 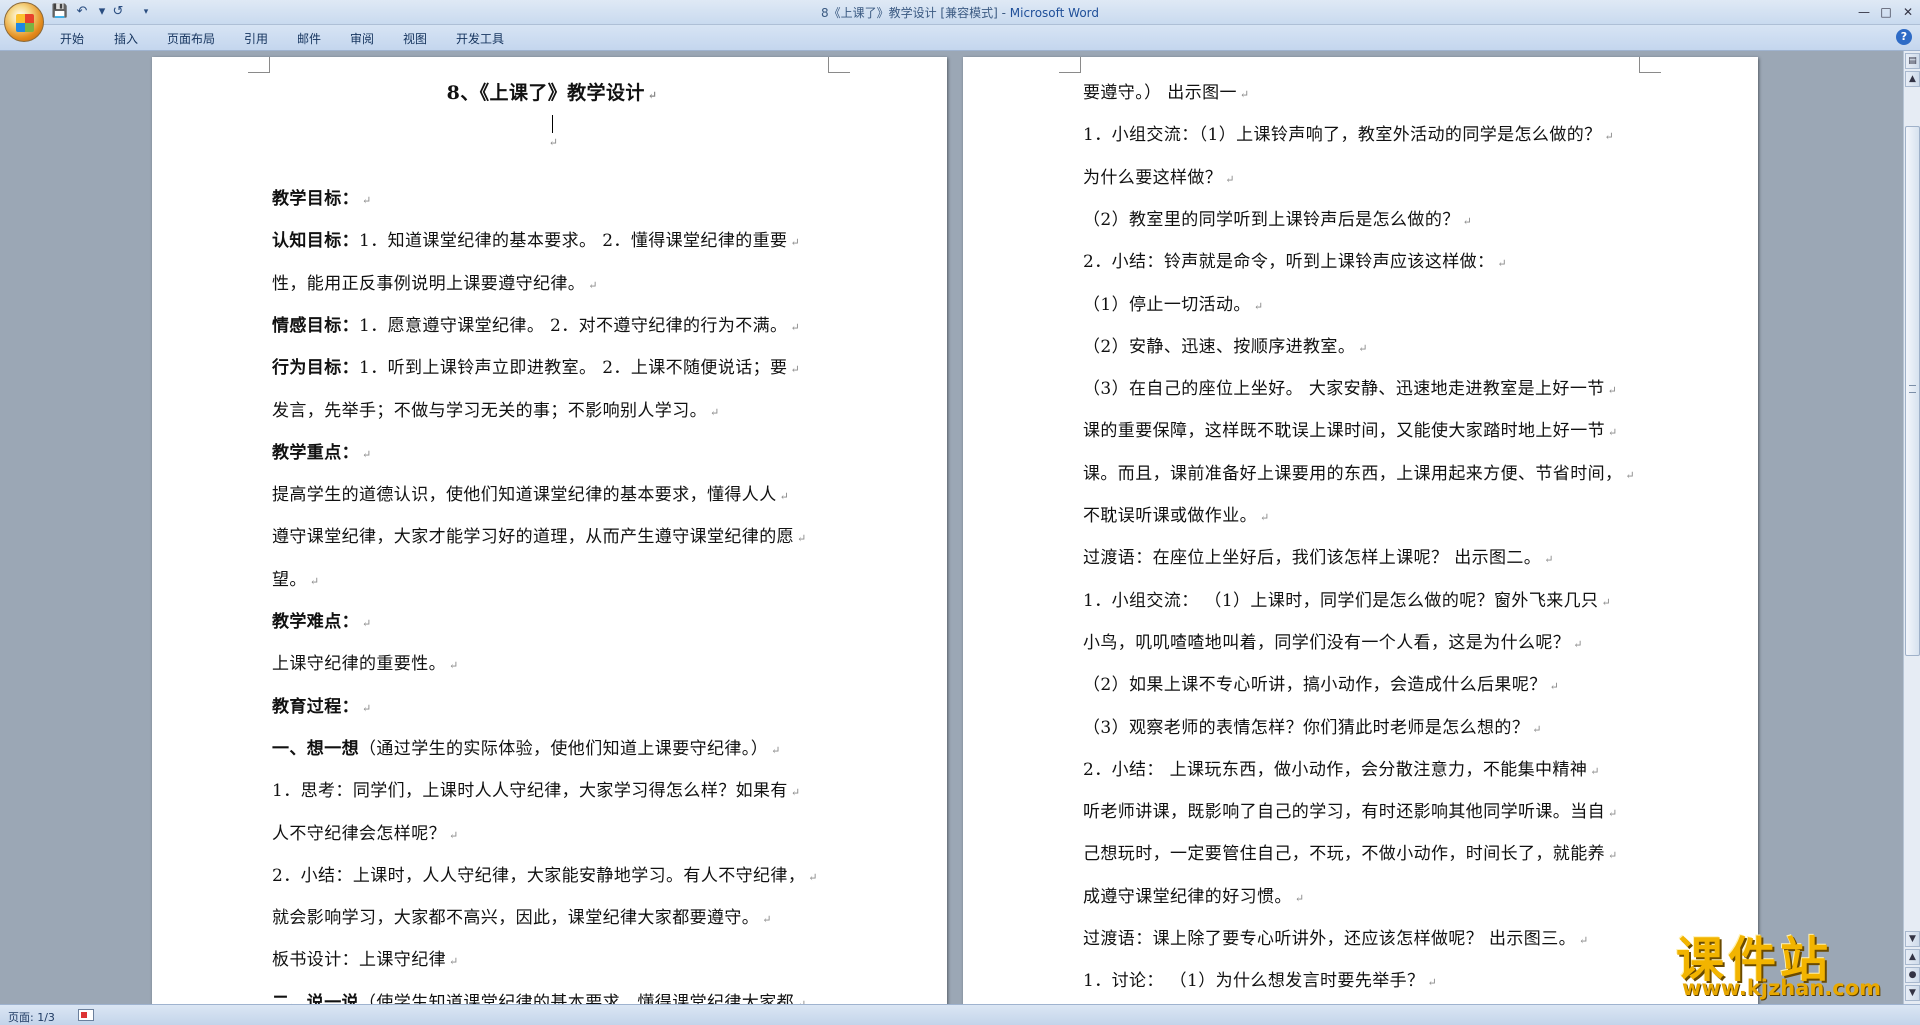 What do you see at coordinates (960, 1014) in the screenshot?
I see `status-bar: 页面: 1/3` at bounding box center [960, 1014].